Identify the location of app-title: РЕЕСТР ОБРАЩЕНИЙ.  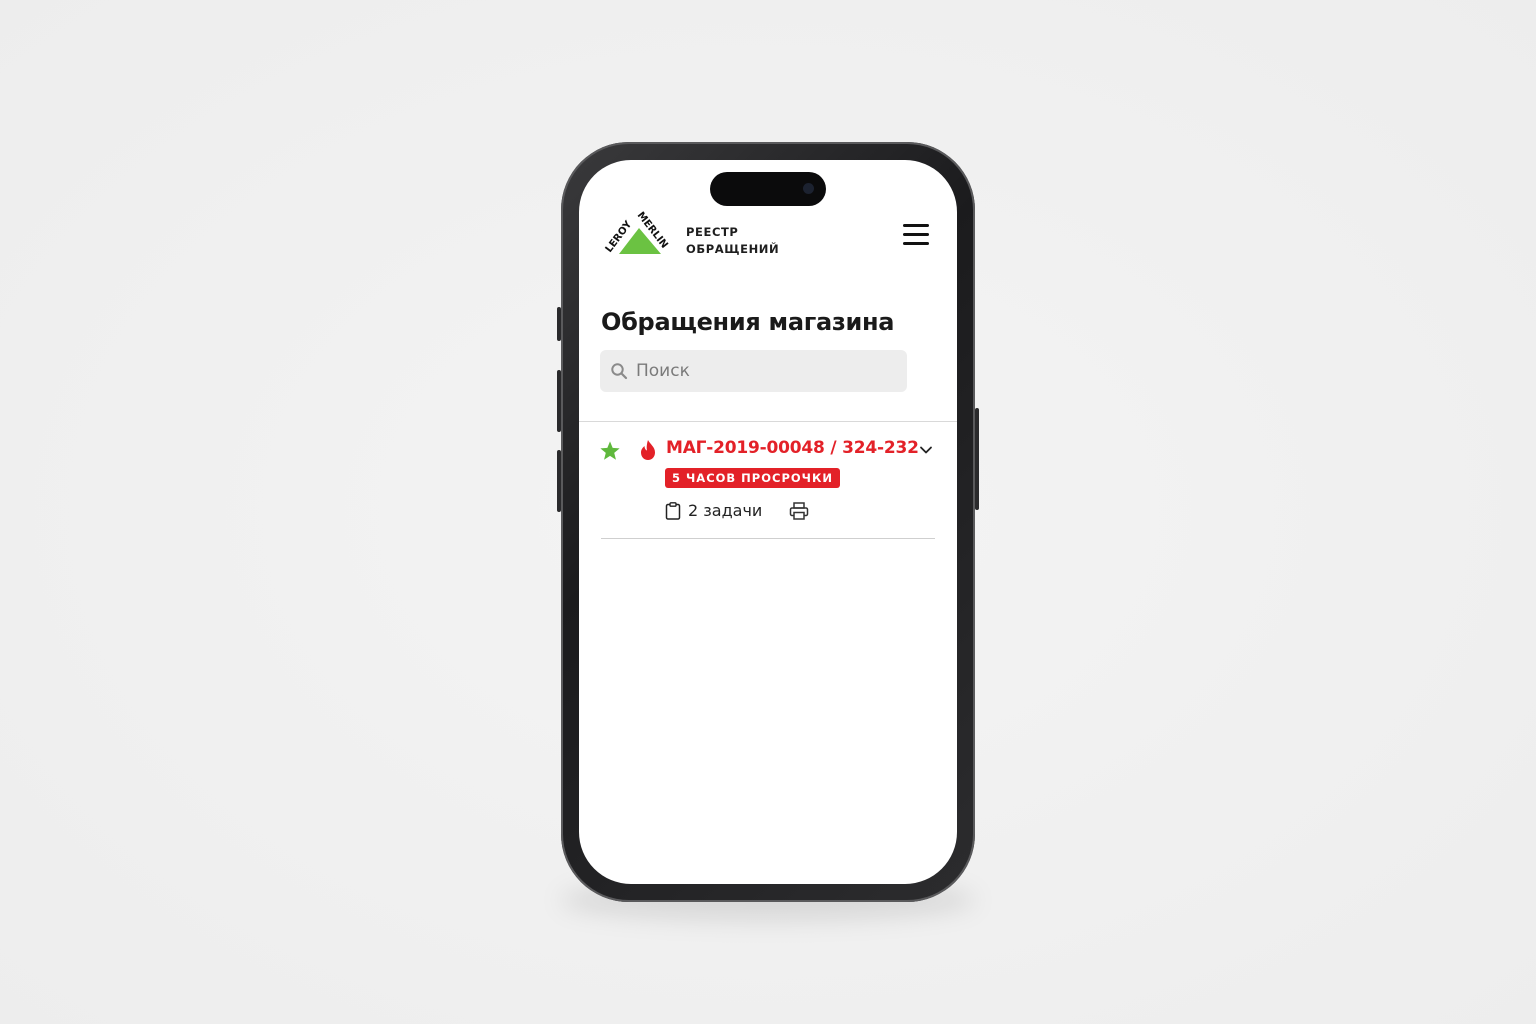
(732, 241).